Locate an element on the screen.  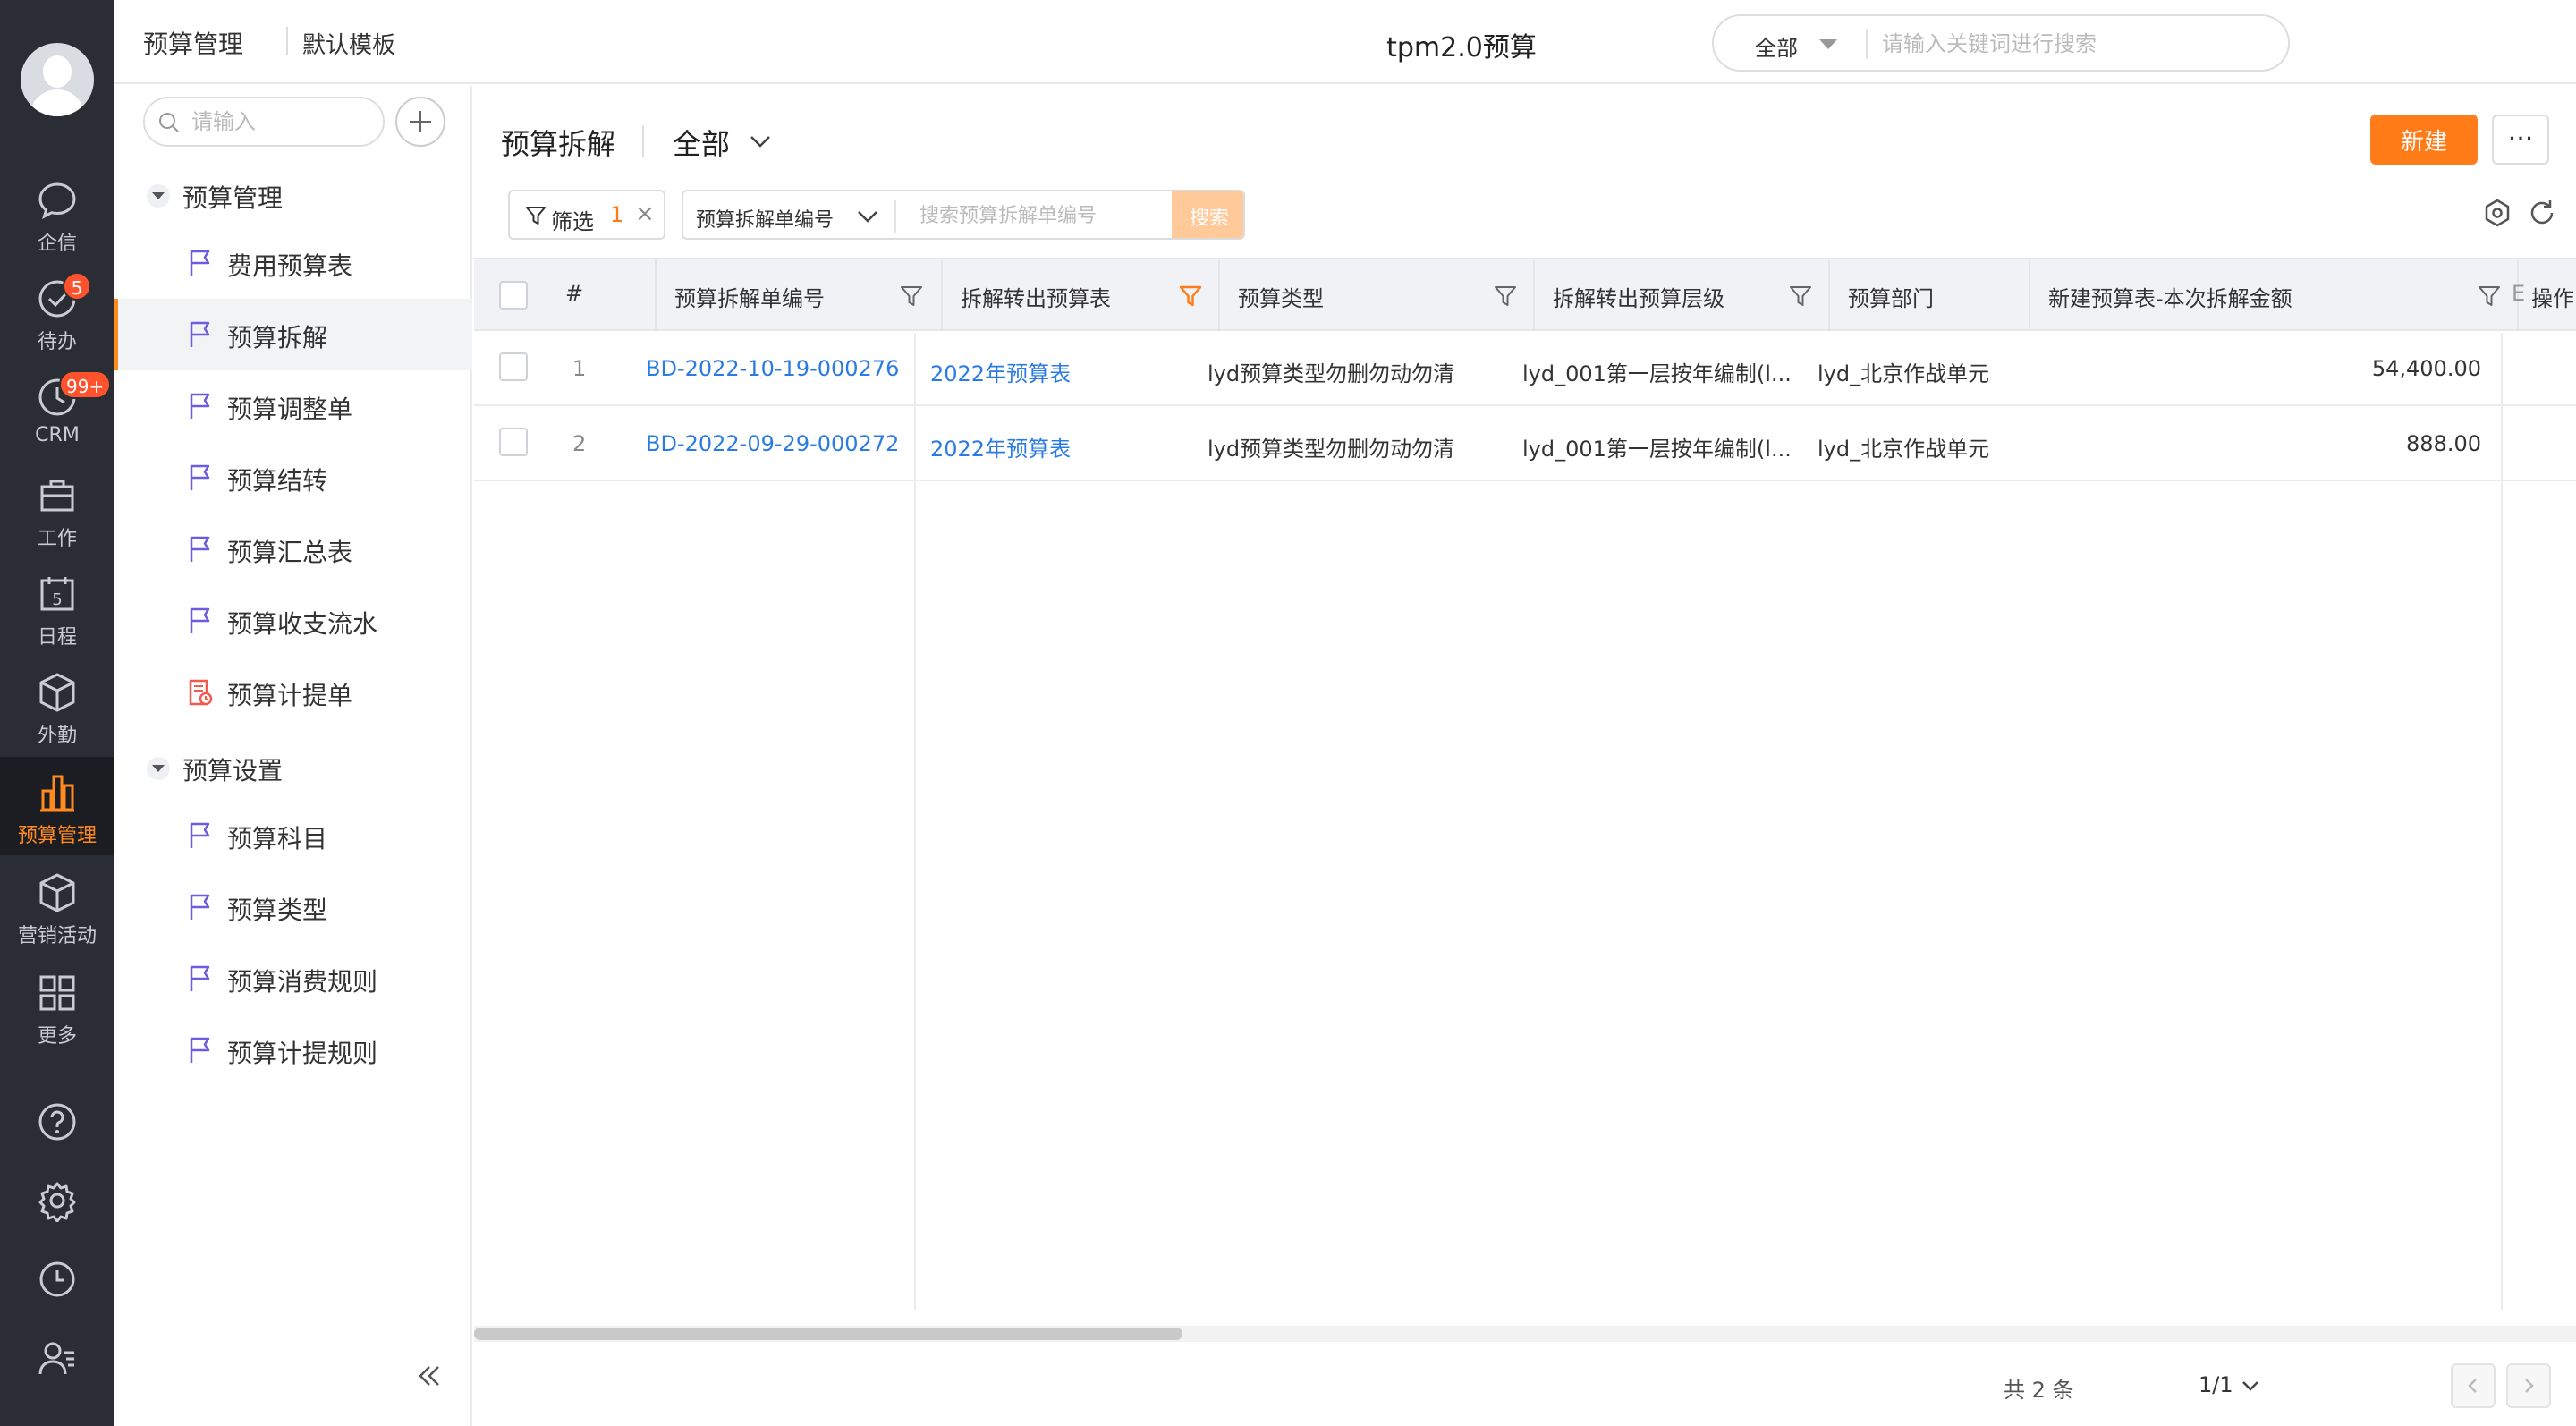
prev-page-button is located at coordinates (2473, 1386).